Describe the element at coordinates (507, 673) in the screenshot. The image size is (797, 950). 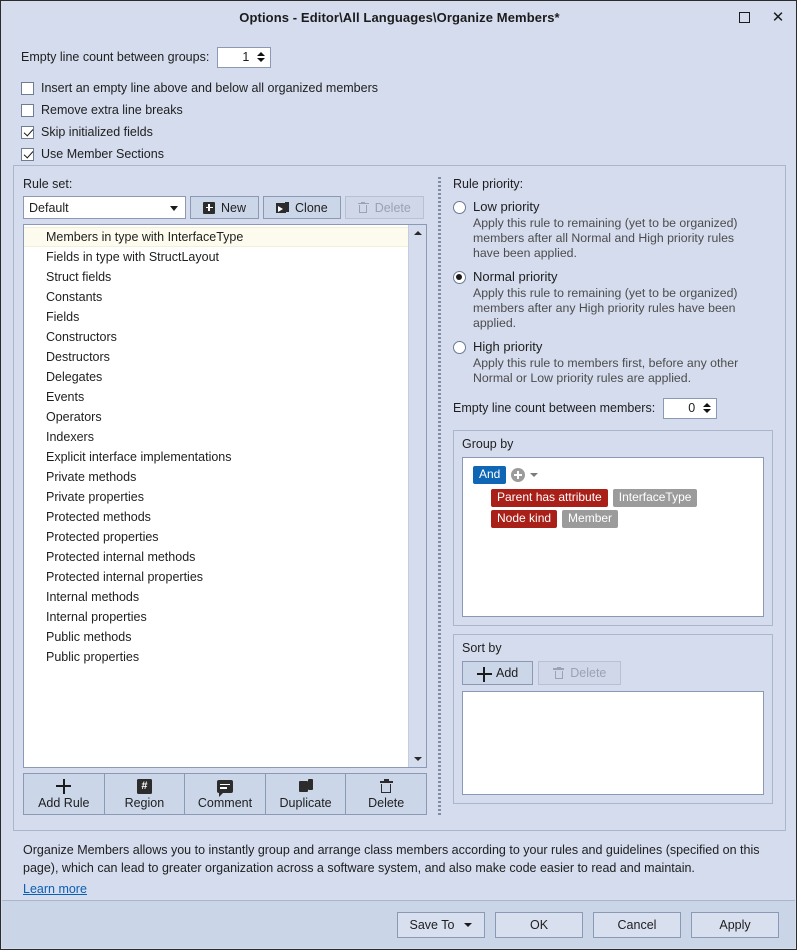
I see `sort-by-add-label: Add` at that location.